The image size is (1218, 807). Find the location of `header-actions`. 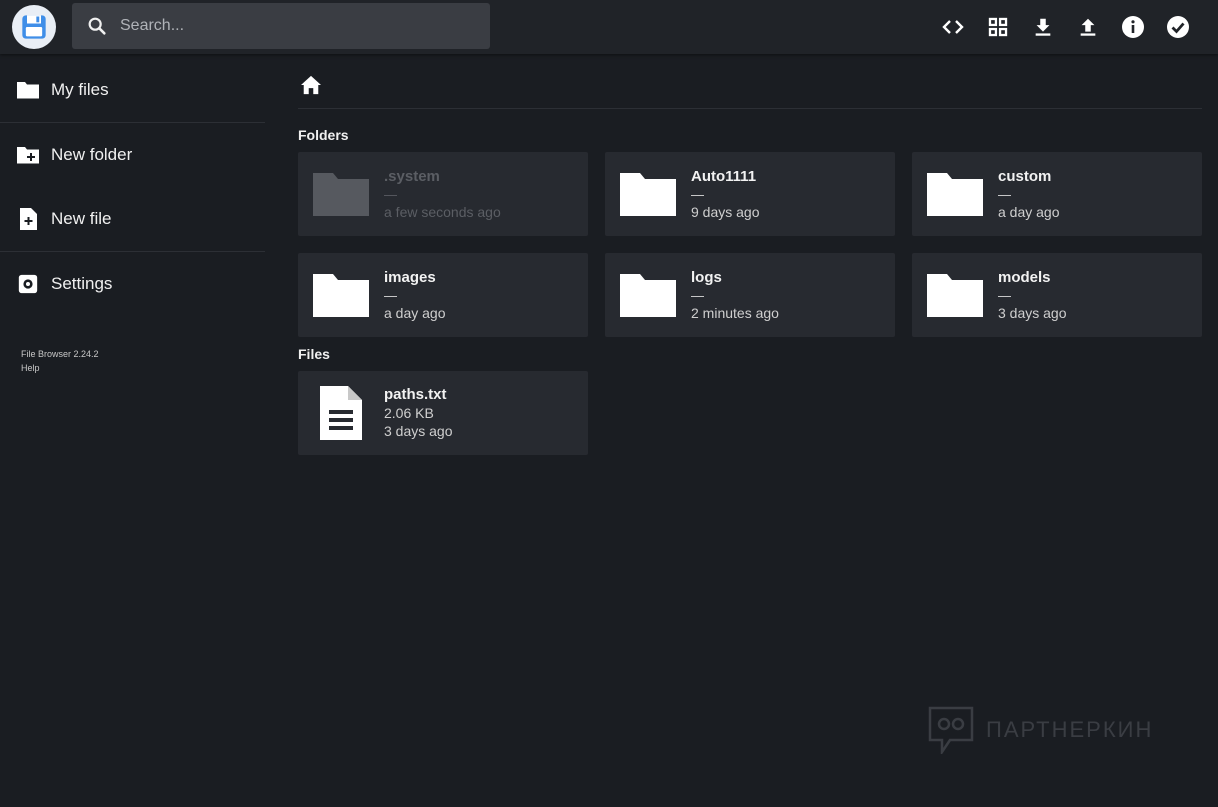

header-actions is located at coordinates (1065, 27).